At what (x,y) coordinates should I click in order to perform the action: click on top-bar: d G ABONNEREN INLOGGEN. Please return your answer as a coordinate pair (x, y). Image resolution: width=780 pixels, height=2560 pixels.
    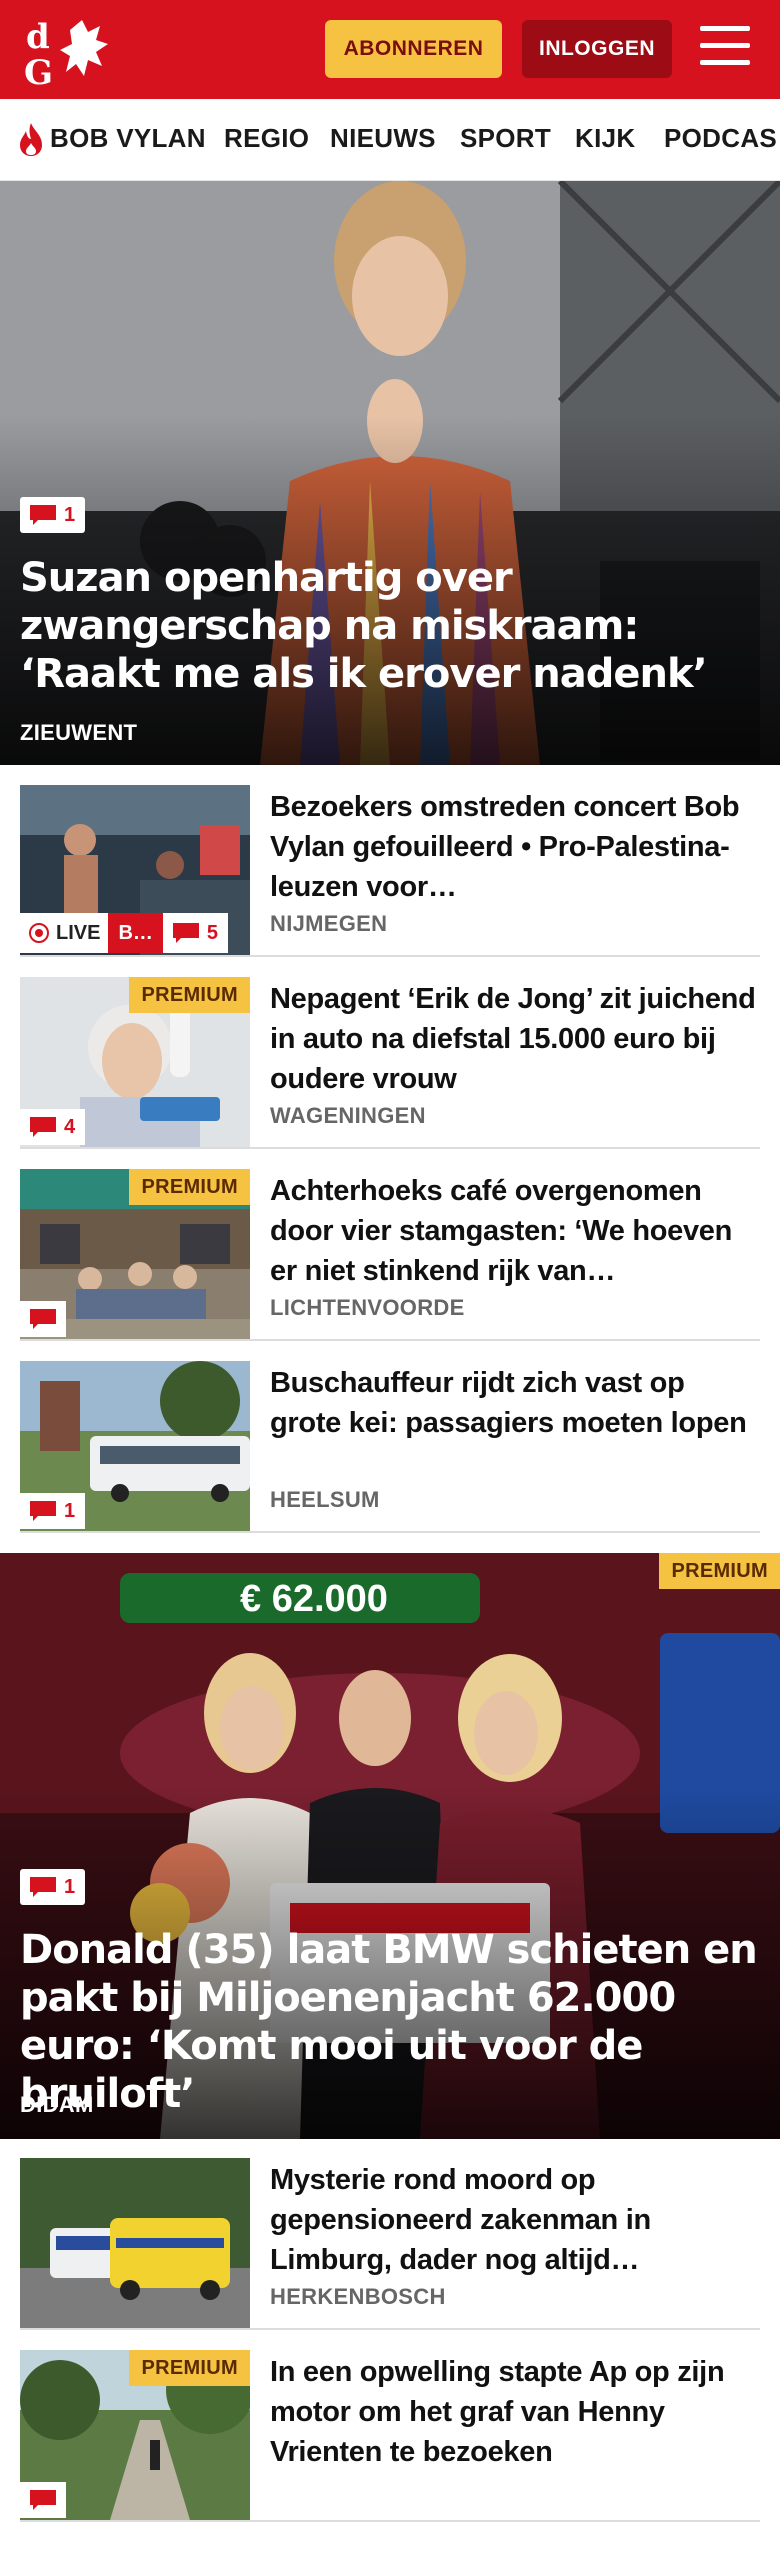
    Looking at the image, I should click on (390, 49).